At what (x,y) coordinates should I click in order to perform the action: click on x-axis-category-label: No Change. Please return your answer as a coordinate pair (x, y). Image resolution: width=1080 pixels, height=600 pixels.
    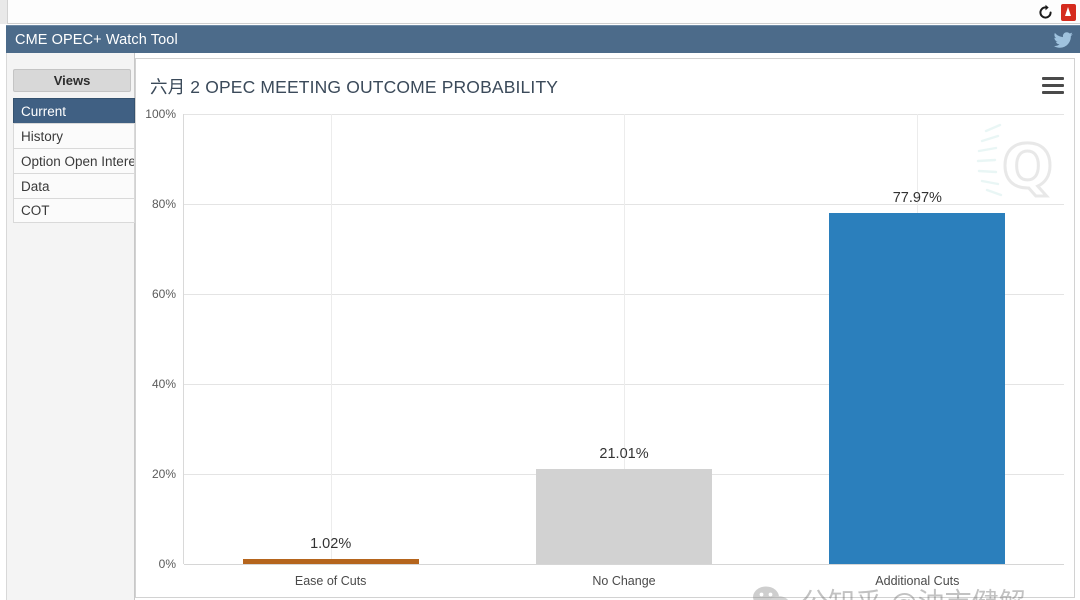
    Looking at the image, I should click on (624, 581).